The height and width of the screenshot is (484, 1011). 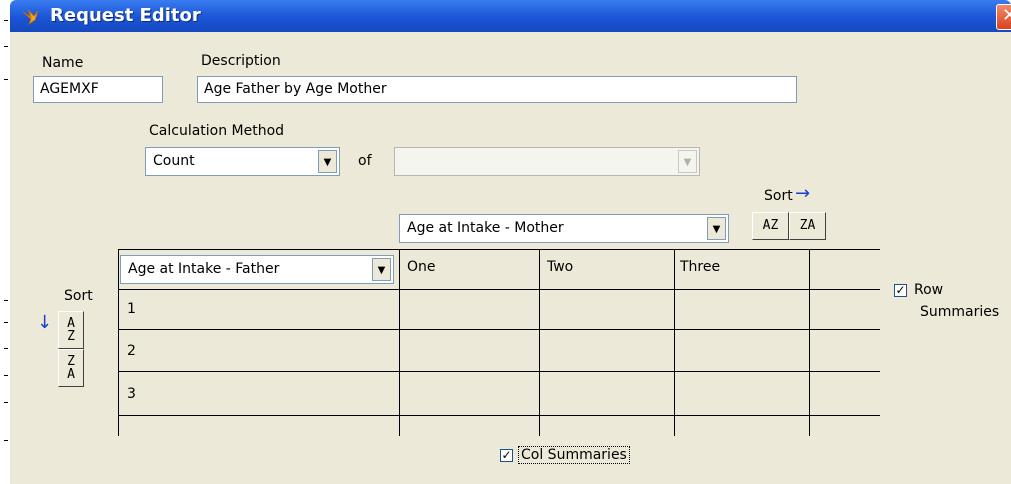 I want to click on row-sort-az-button: A Z, so click(x=71, y=330).